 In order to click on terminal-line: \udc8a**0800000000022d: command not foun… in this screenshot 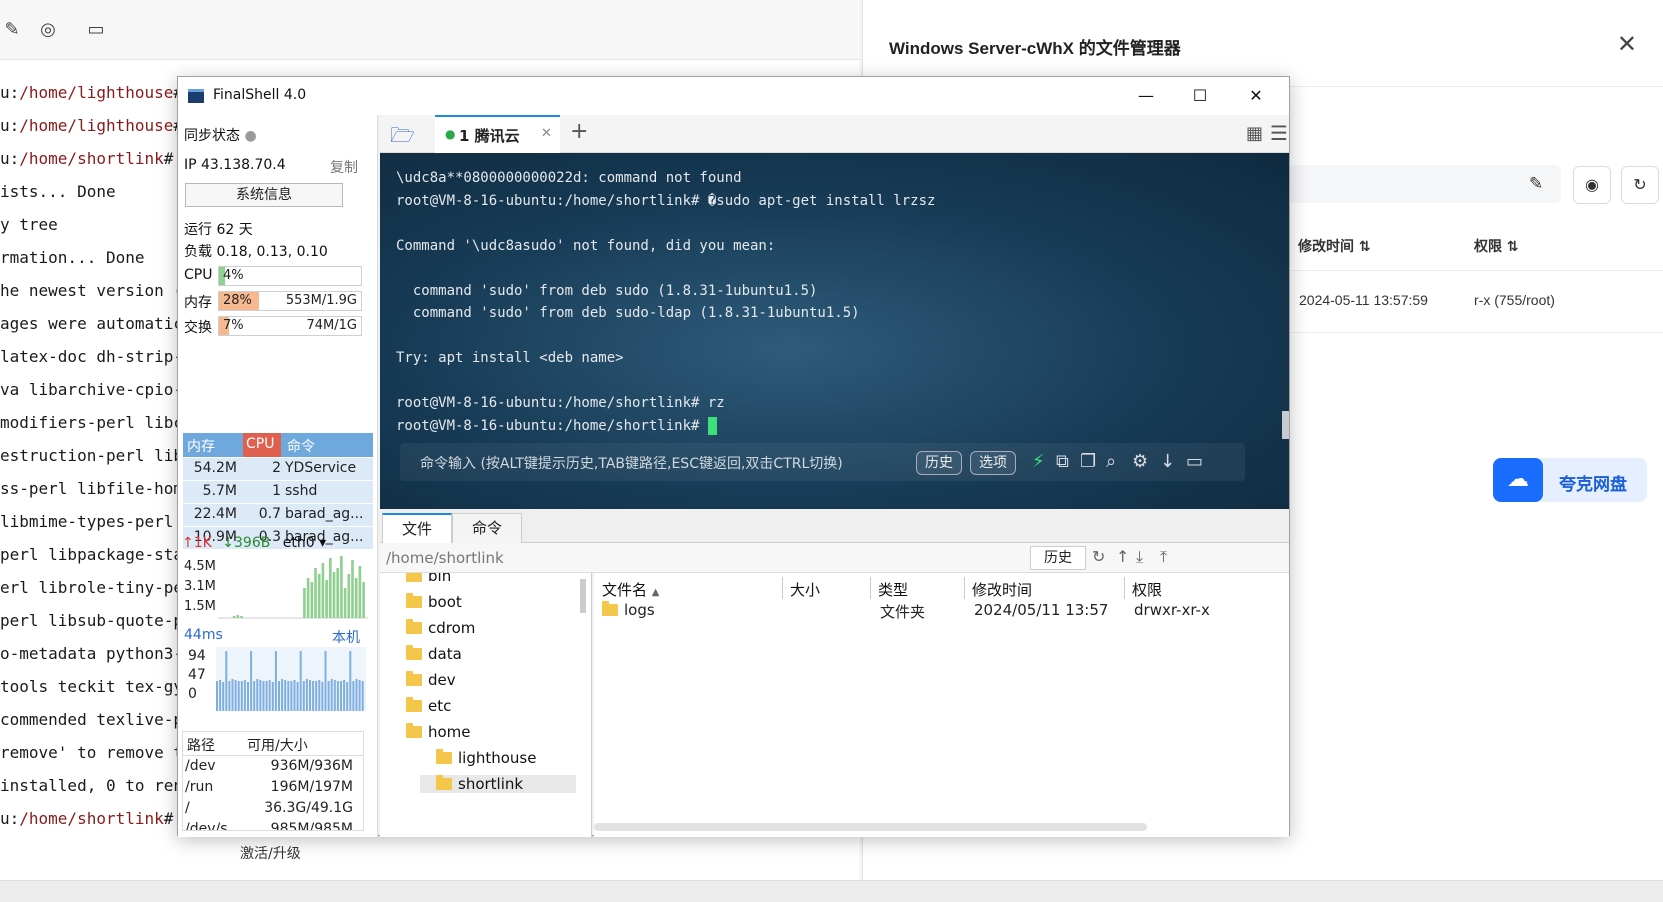, I will do `click(665, 178)`.